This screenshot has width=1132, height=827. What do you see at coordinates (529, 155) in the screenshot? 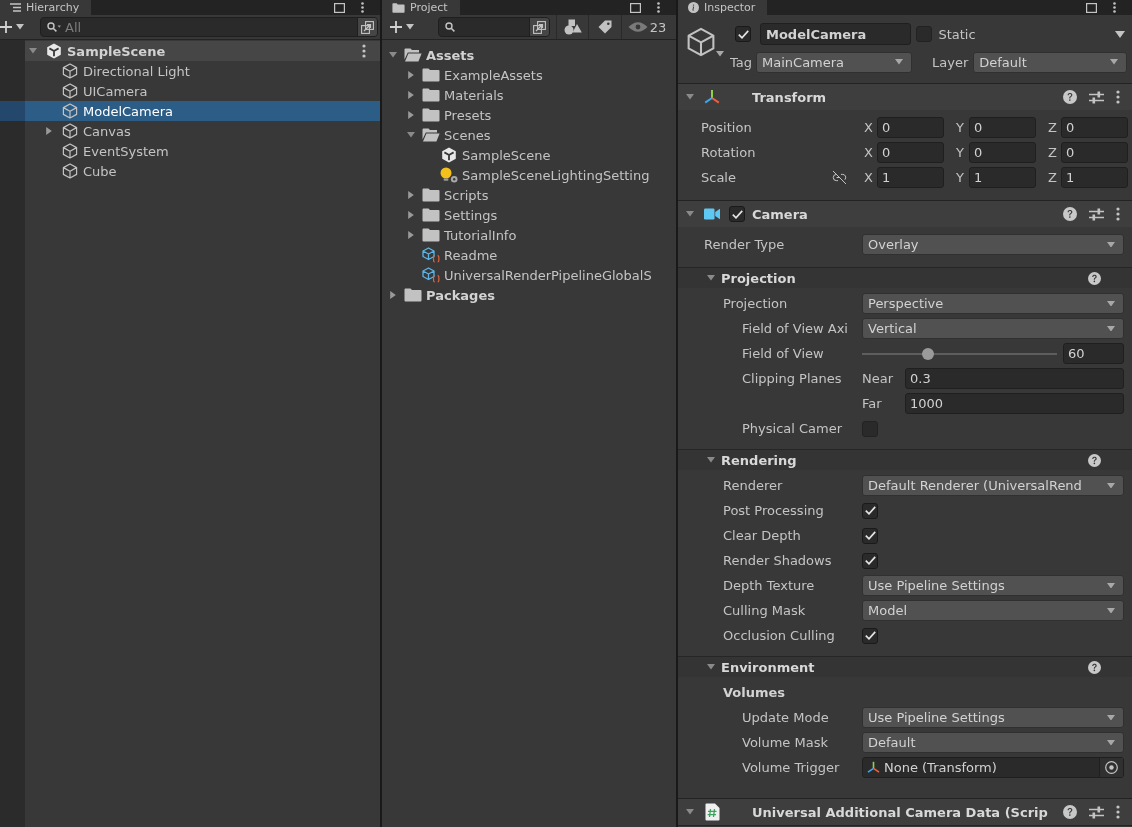
I see `tree-item: SampleScene` at bounding box center [529, 155].